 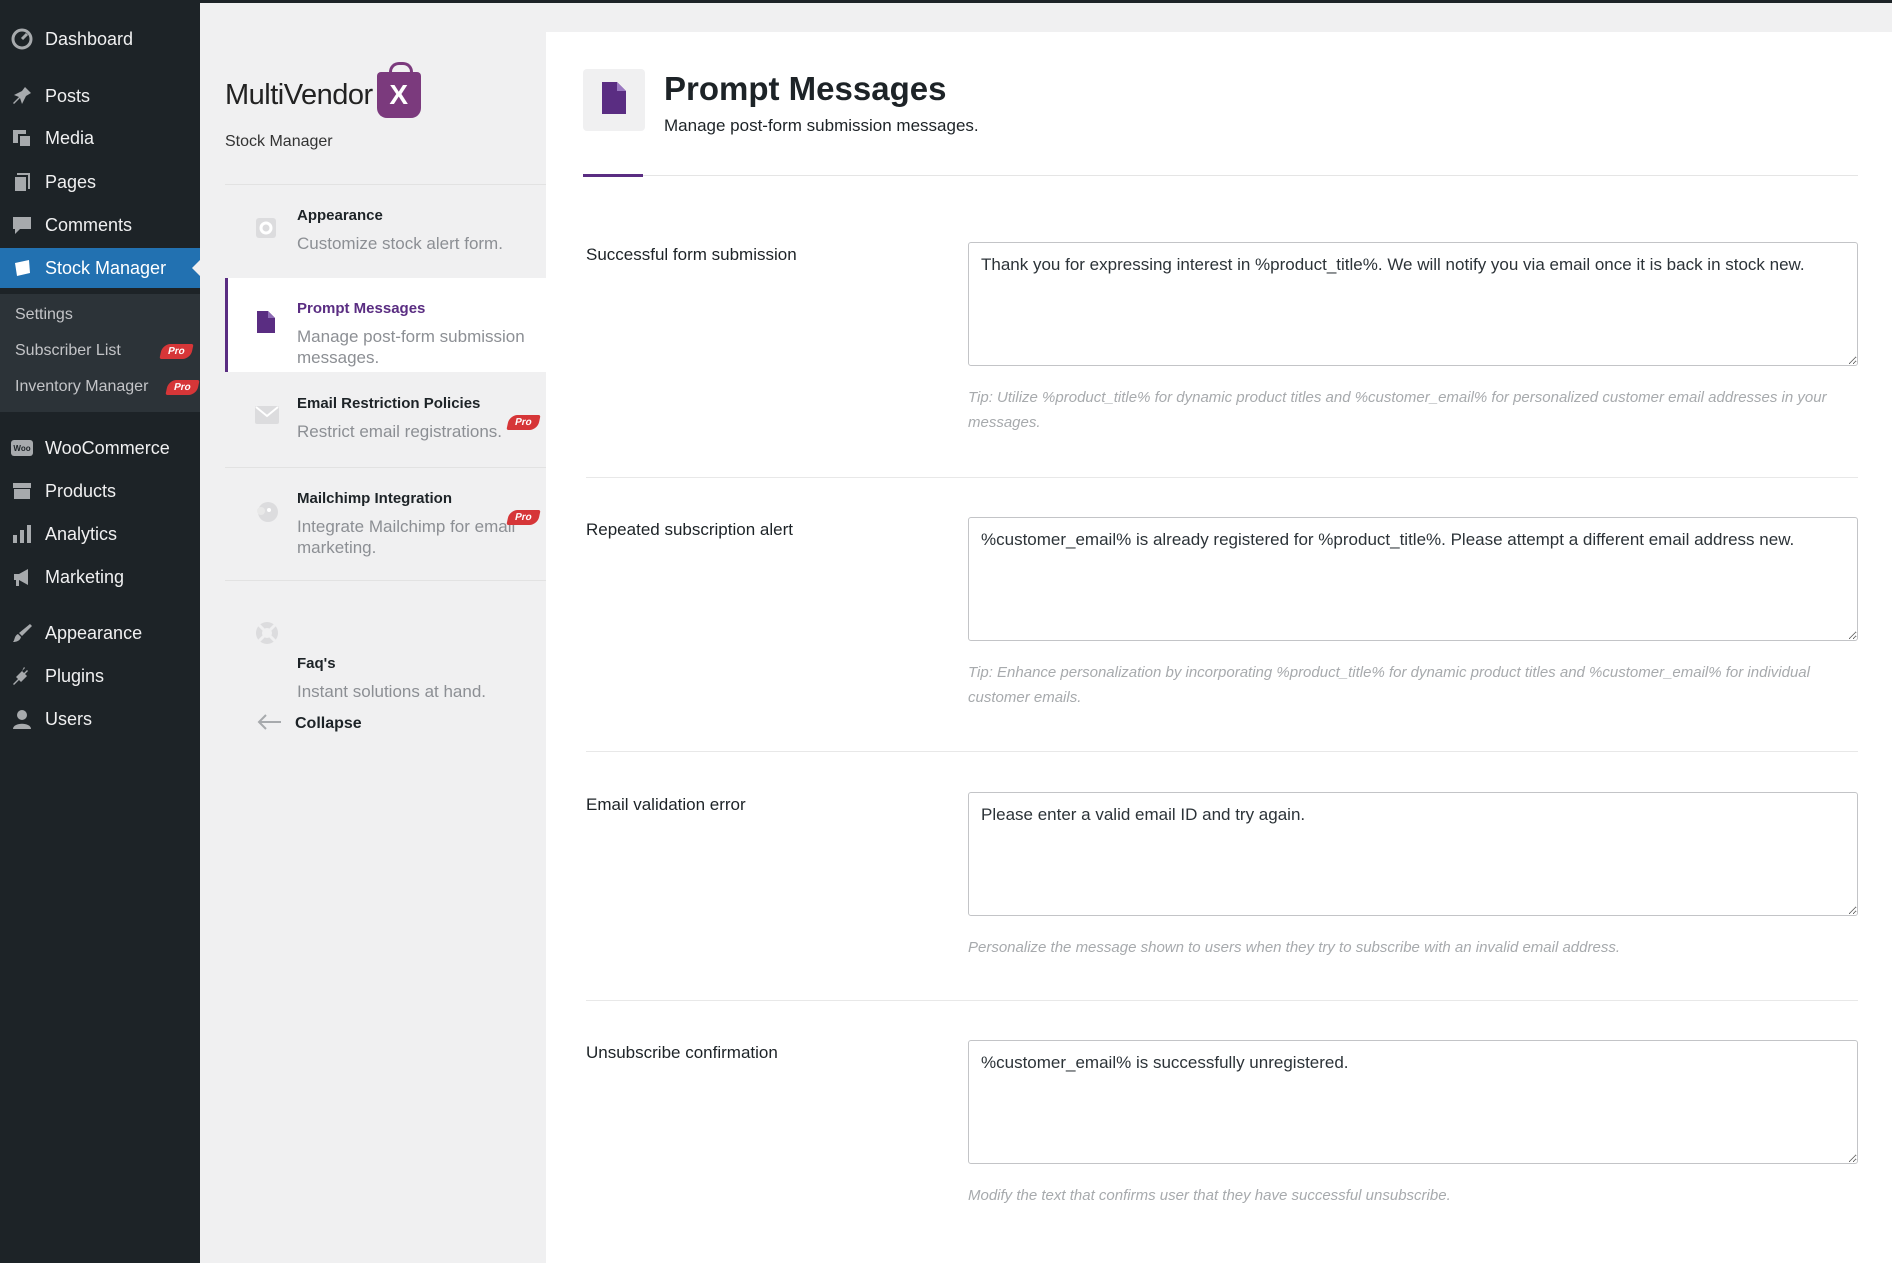 What do you see at coordinates (68, 95) in the screenshot?
I see `menu-label: Posts` at bounding box center [68, 95].